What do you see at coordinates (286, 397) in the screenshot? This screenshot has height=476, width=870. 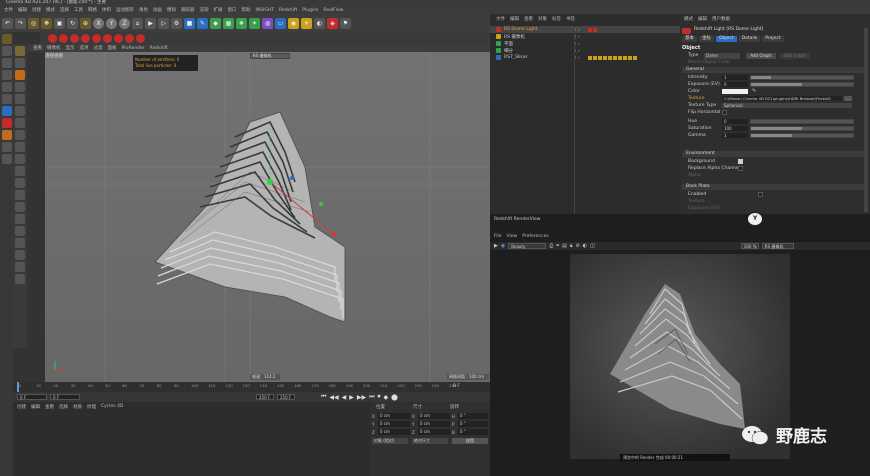 I see `preview-max-field: 250 F` at bounding box center [286, 397].